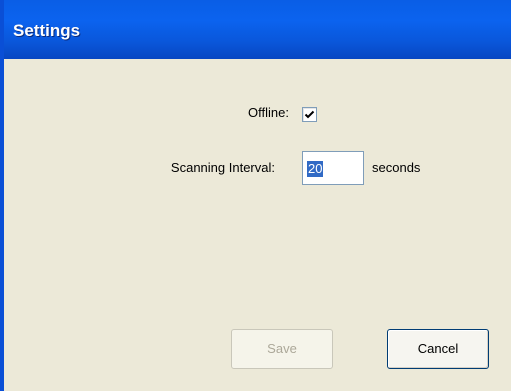  I want to click on title-bar: Settings, so click(257, 29).